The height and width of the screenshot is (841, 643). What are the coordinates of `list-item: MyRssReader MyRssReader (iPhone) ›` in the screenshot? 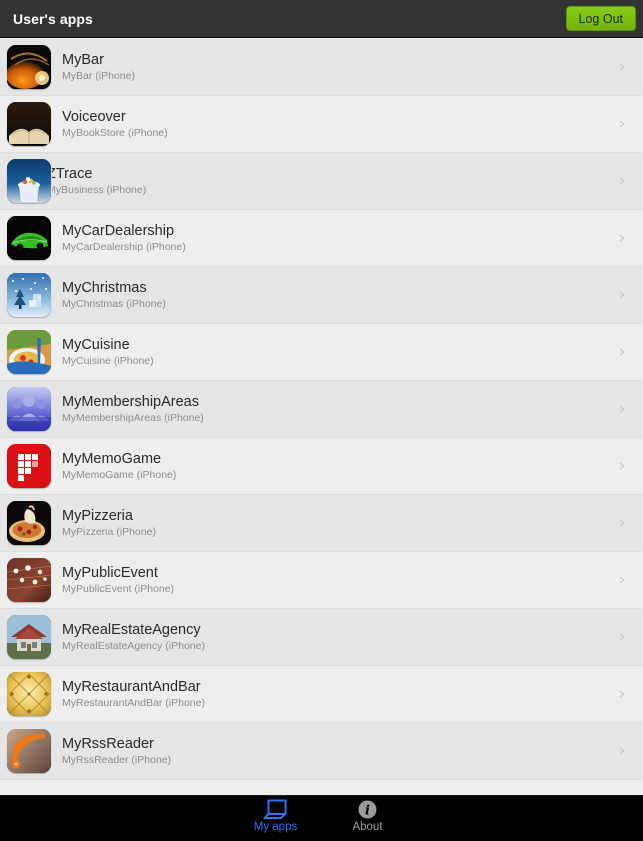 It's located at (321, 751).